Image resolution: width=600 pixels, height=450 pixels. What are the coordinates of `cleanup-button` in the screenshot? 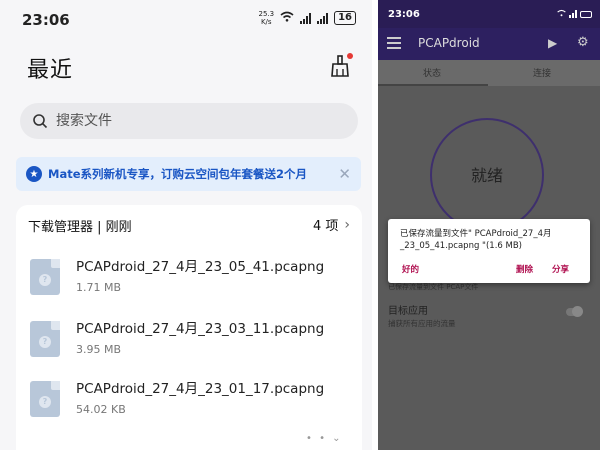 It's located at (341, 65).